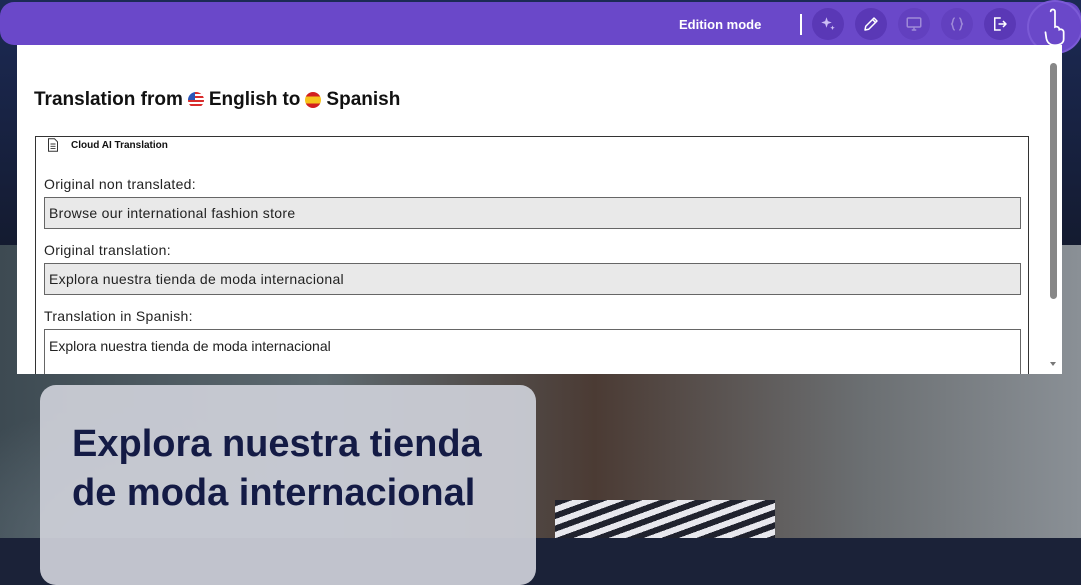 The image size is (1081, 585). What do you see at coordinates (120, 184) in the screenshot?
I see `original-label: Original non translated:` at bounding box center [120, 184].